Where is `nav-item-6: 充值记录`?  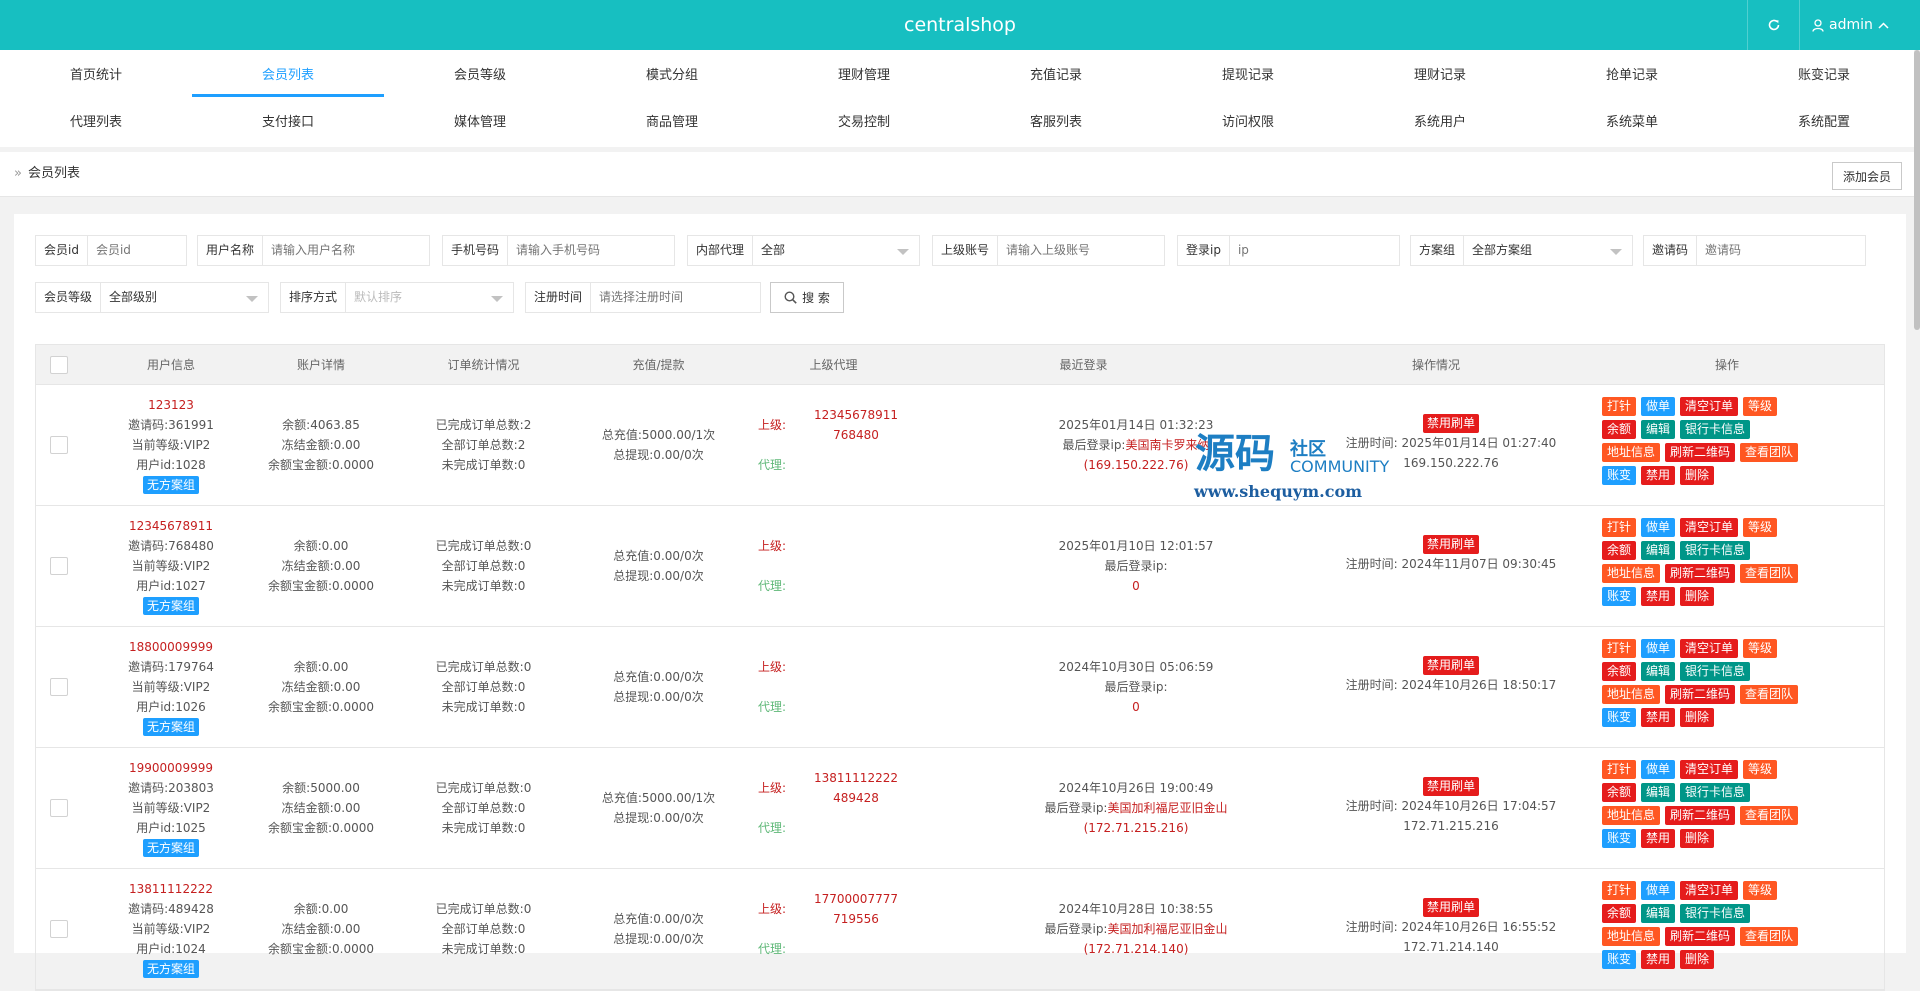 nav-item-6: 充值记录 is located at coordinates (1056, 75).